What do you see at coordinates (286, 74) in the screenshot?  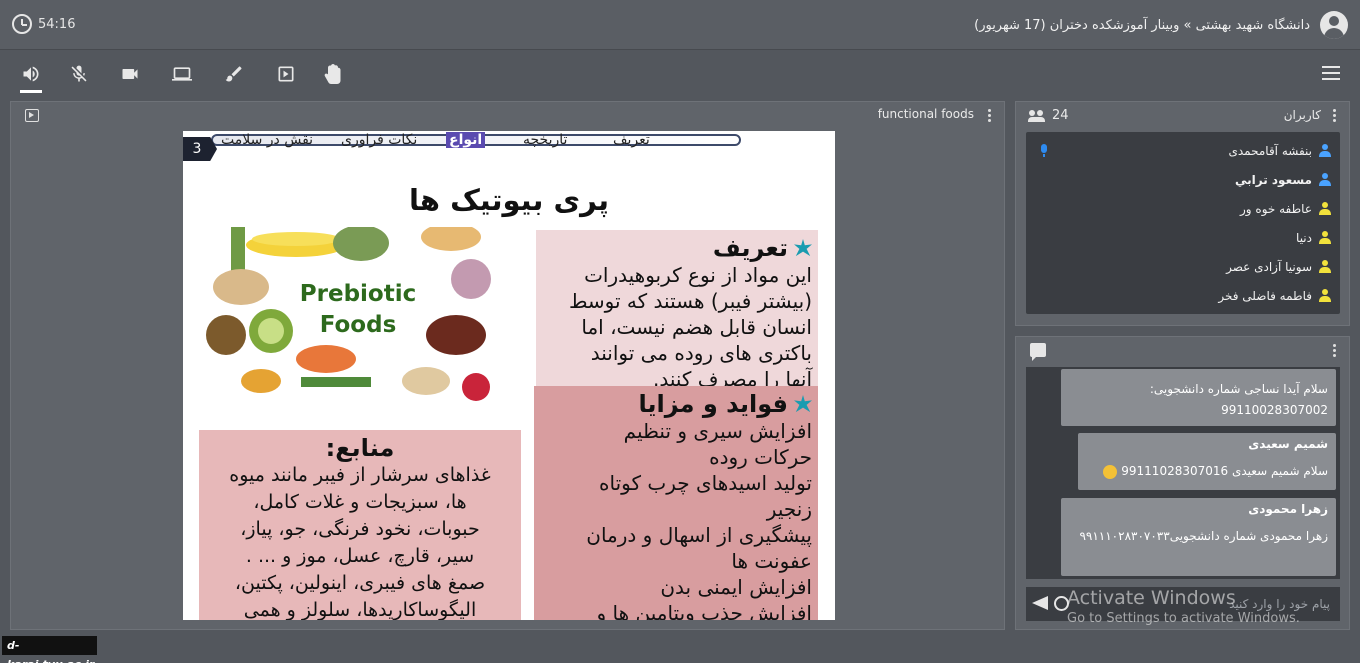 I see `play-box-icon` at bounding box center [286, 74].